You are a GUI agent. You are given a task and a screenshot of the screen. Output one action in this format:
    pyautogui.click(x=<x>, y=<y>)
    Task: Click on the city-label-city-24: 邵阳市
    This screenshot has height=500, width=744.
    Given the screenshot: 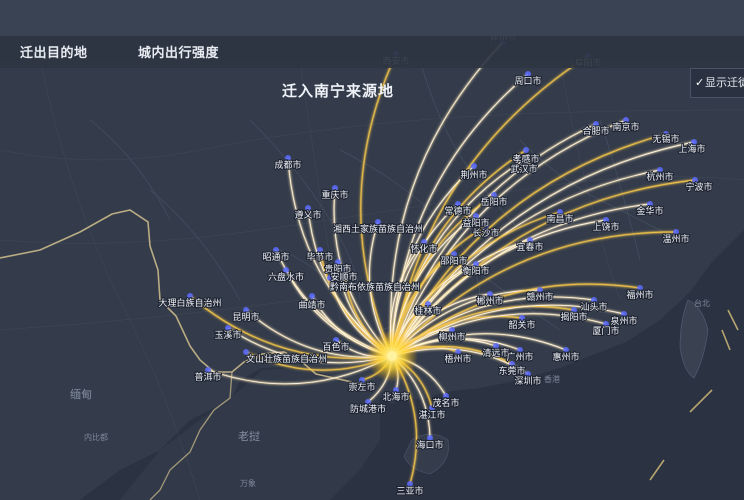 What is the action you would take?
    pyautogui.click(x=453, y=261)
    